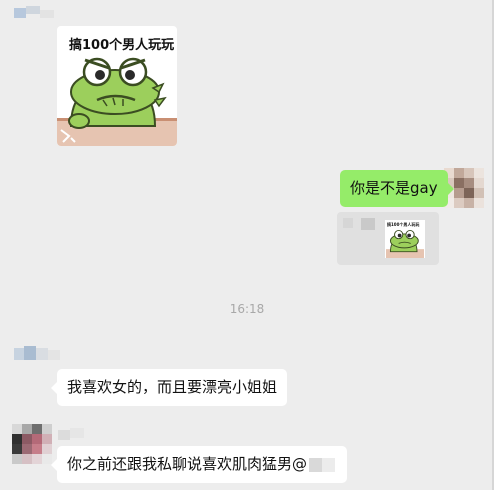 Image resolution: width=494 pixels, height=490 pixels. Describe the element at coordinates (348, 223) in the screenshot. I see `quote-name-mosaic` at that location.